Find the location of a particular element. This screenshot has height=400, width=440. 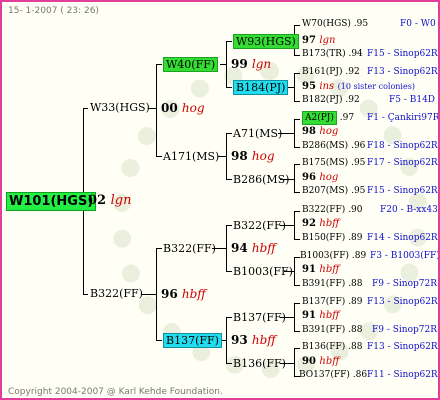

gen1-year: 02 lgn is located at coordinates (110, 200).